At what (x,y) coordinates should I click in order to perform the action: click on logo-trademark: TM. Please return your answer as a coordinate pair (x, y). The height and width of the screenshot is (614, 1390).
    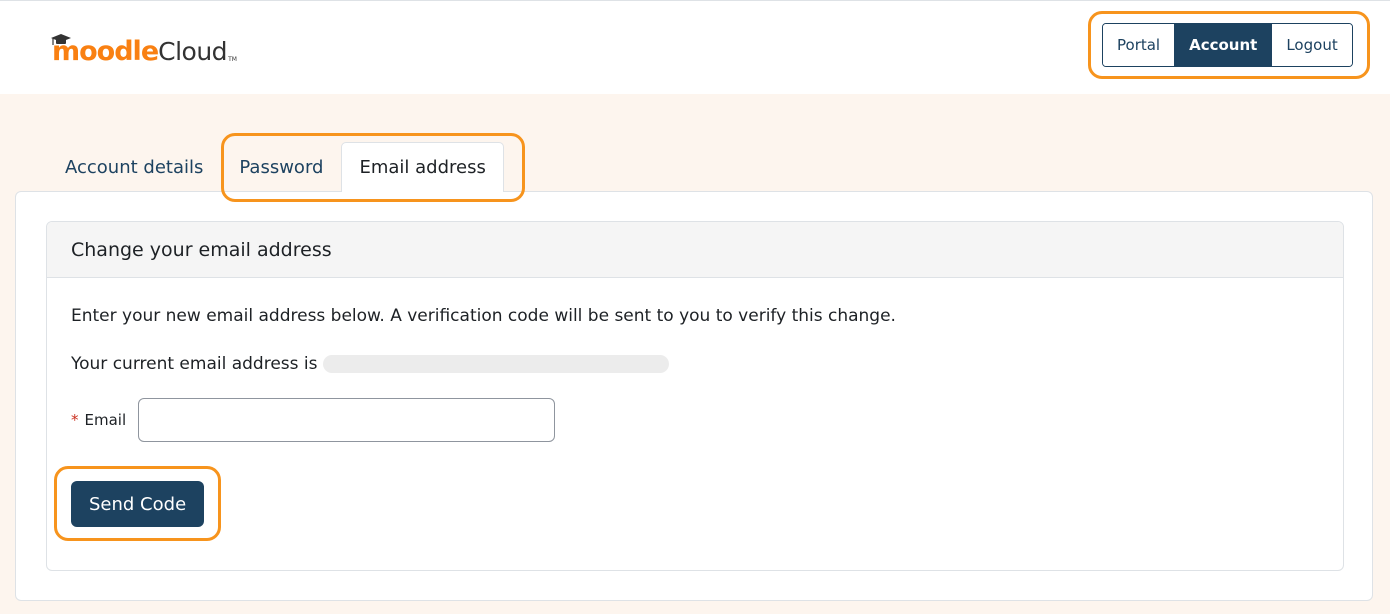
    Looking at the image, I should click on (232, 59).